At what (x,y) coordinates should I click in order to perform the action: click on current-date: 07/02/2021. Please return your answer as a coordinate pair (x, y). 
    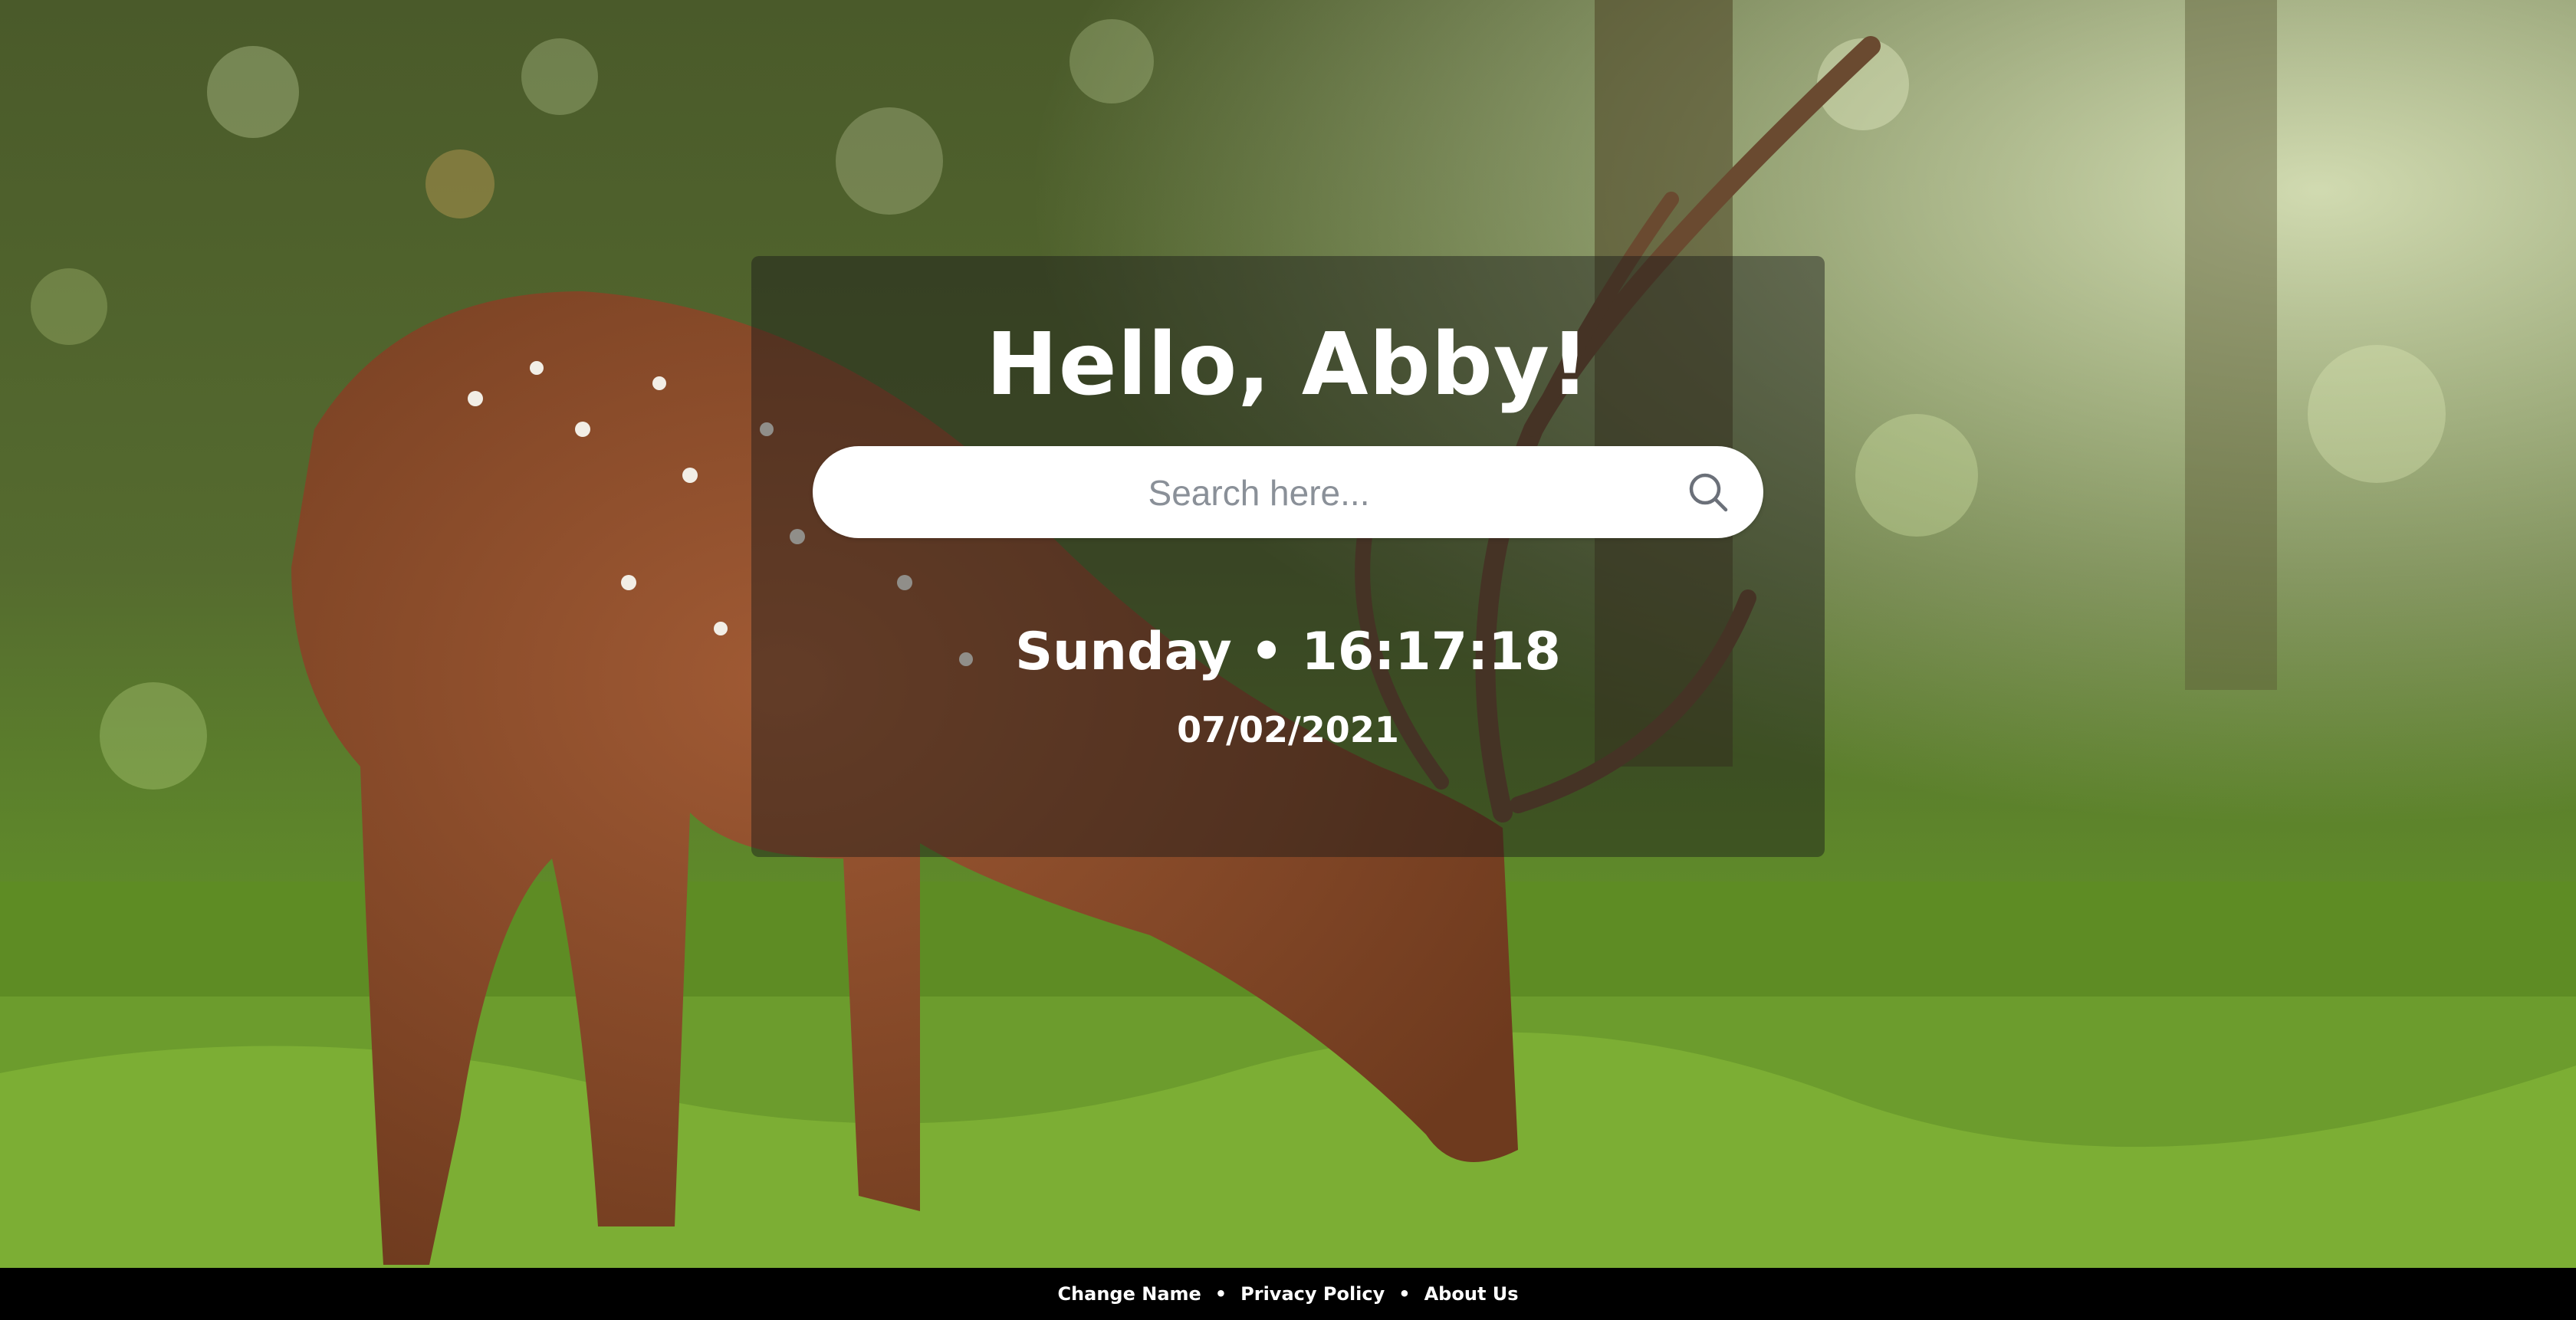
    Looking at the image, I should click on (1288, 729).